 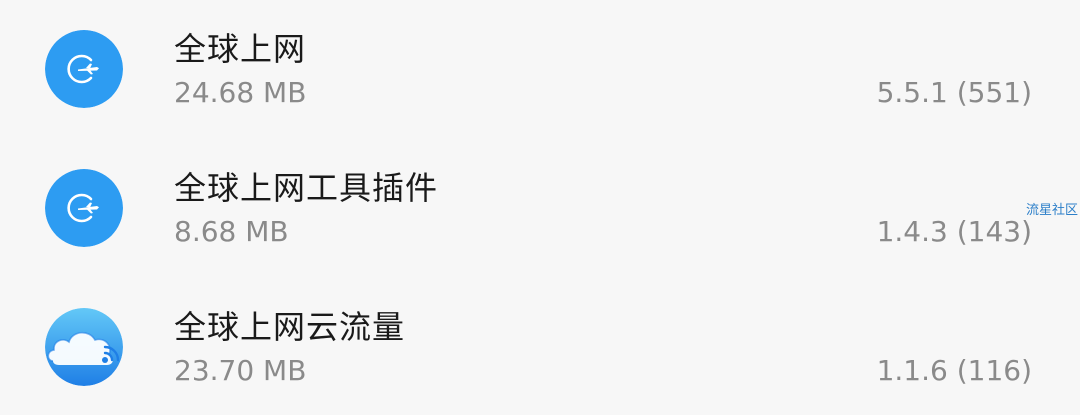 I want to click on app-version: 1.4.3 (143), so click(x=954, y=231).